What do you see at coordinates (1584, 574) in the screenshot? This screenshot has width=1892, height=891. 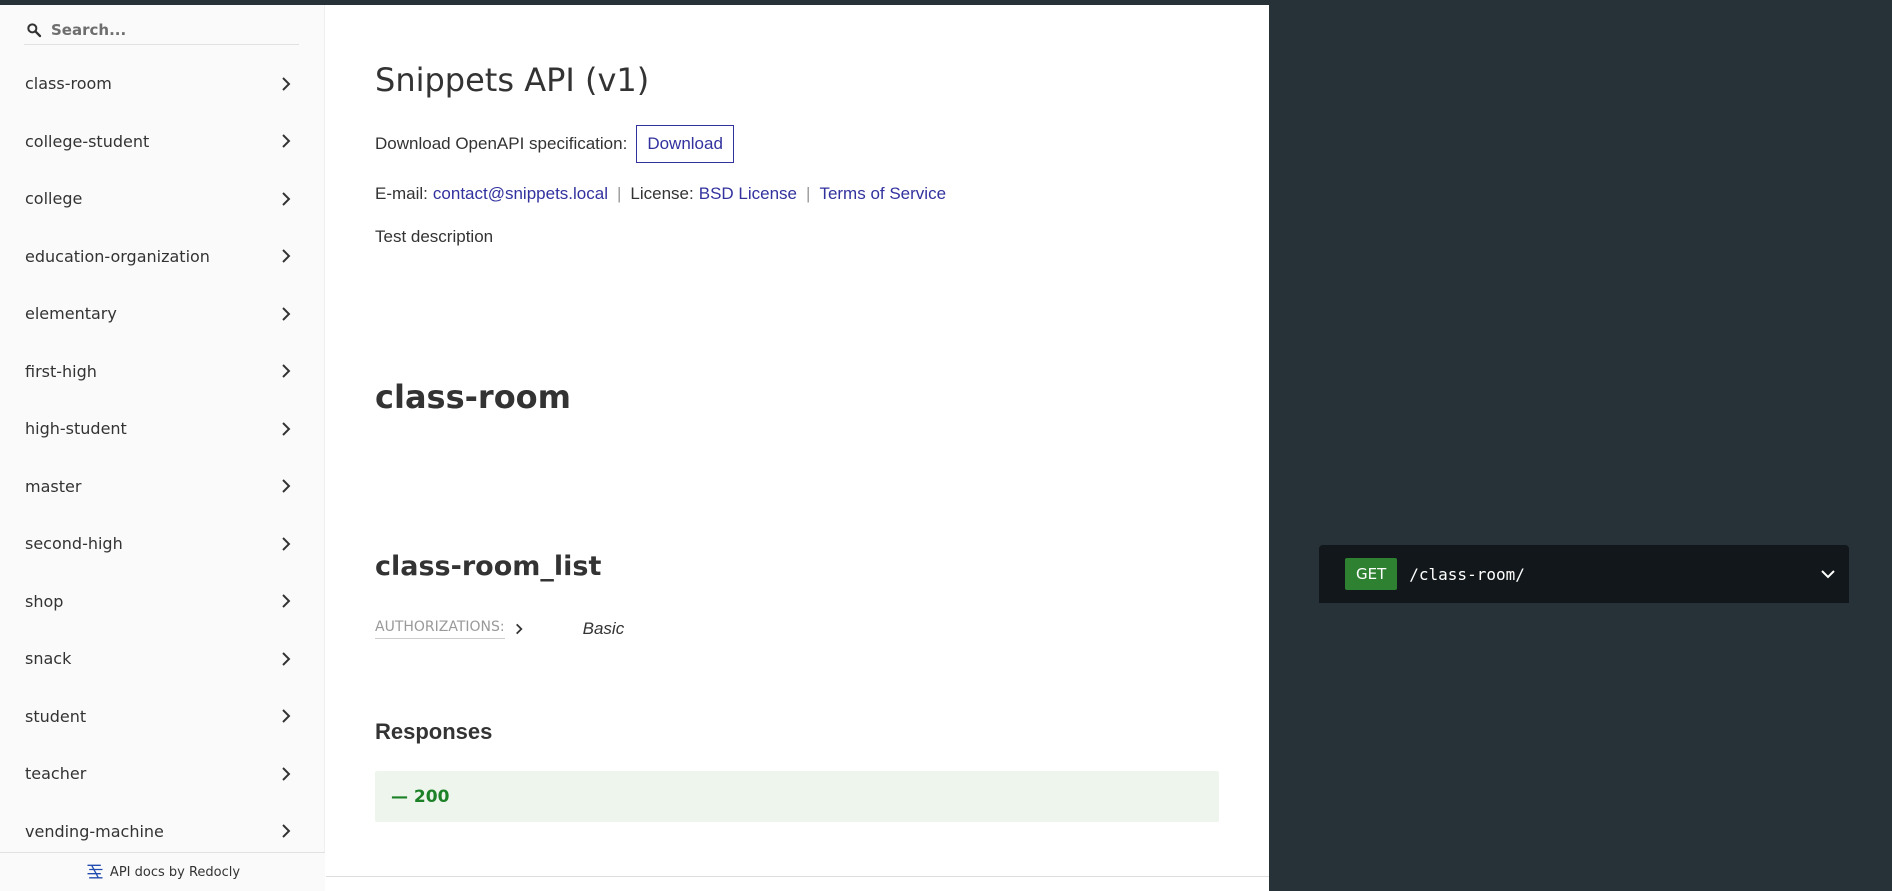 I see `endpoint-toggle: GET /class-room/` at bounding box center [1584, 574].